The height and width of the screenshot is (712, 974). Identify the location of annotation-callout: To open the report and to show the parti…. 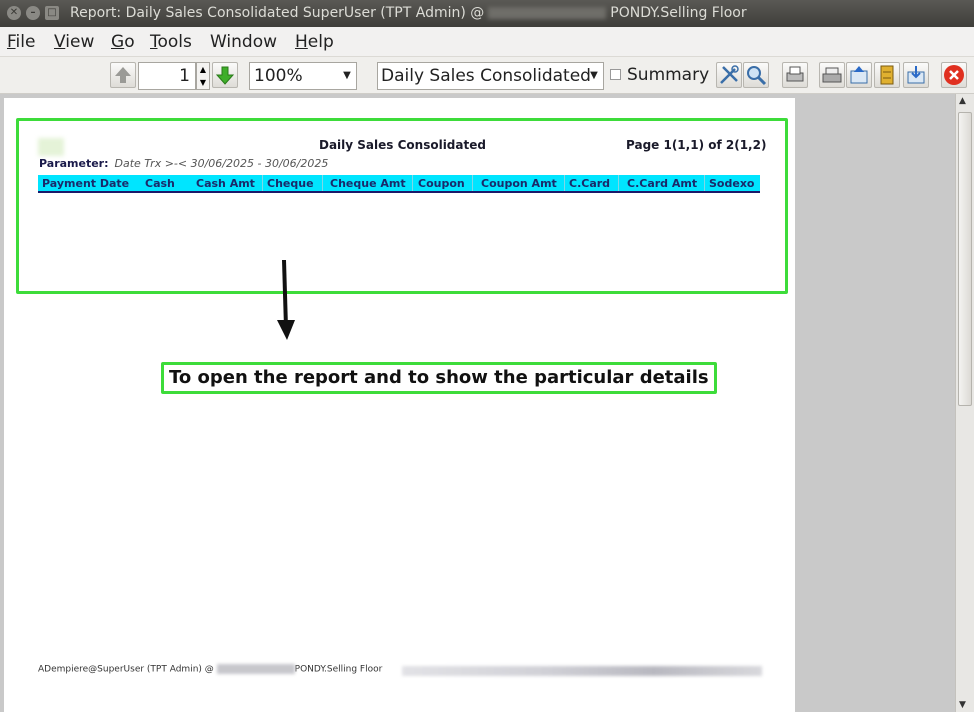
(439, 378).